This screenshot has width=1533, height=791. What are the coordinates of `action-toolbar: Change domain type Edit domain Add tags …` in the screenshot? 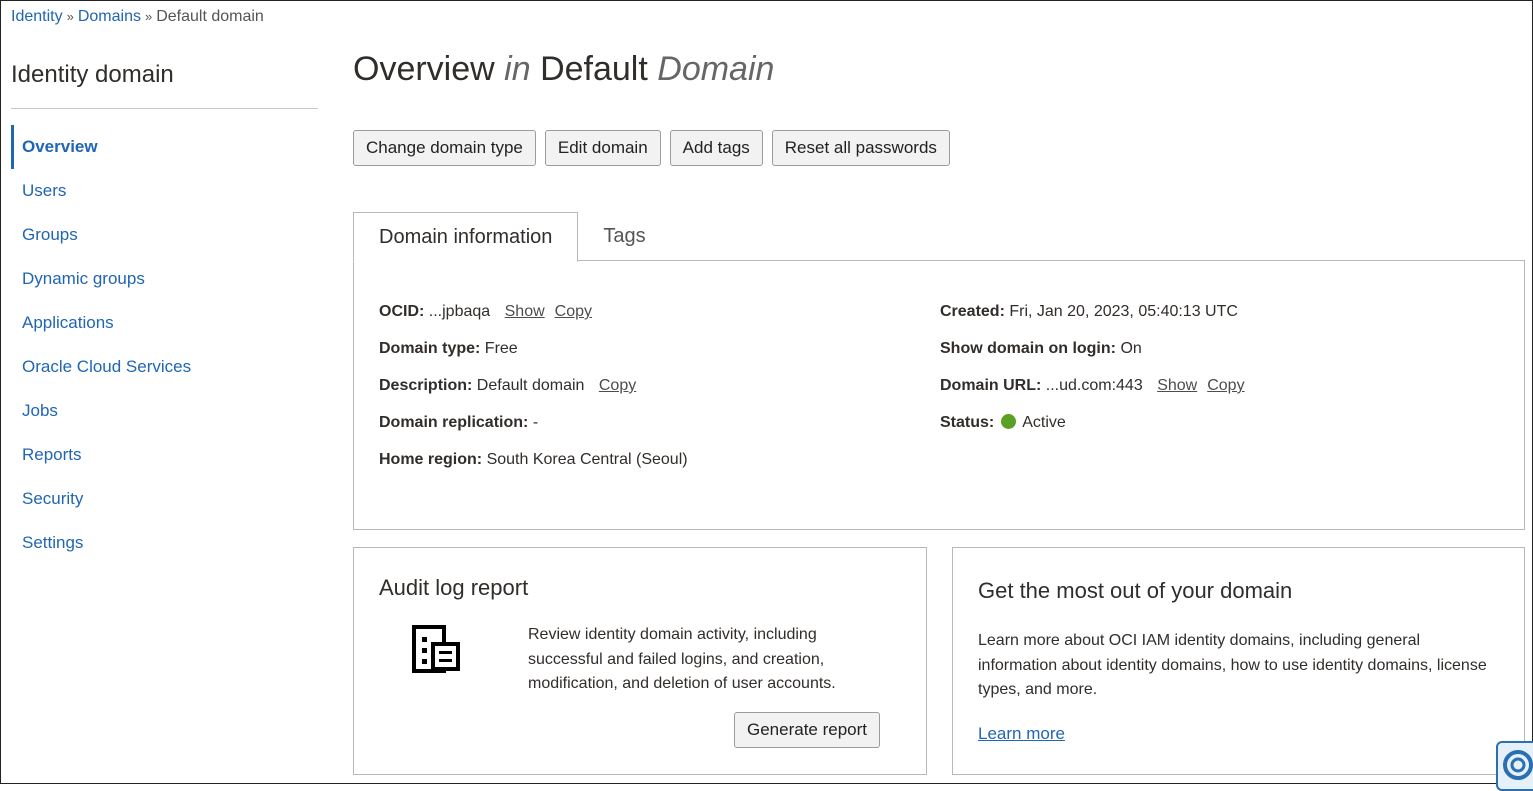 It's located at (651, 148).